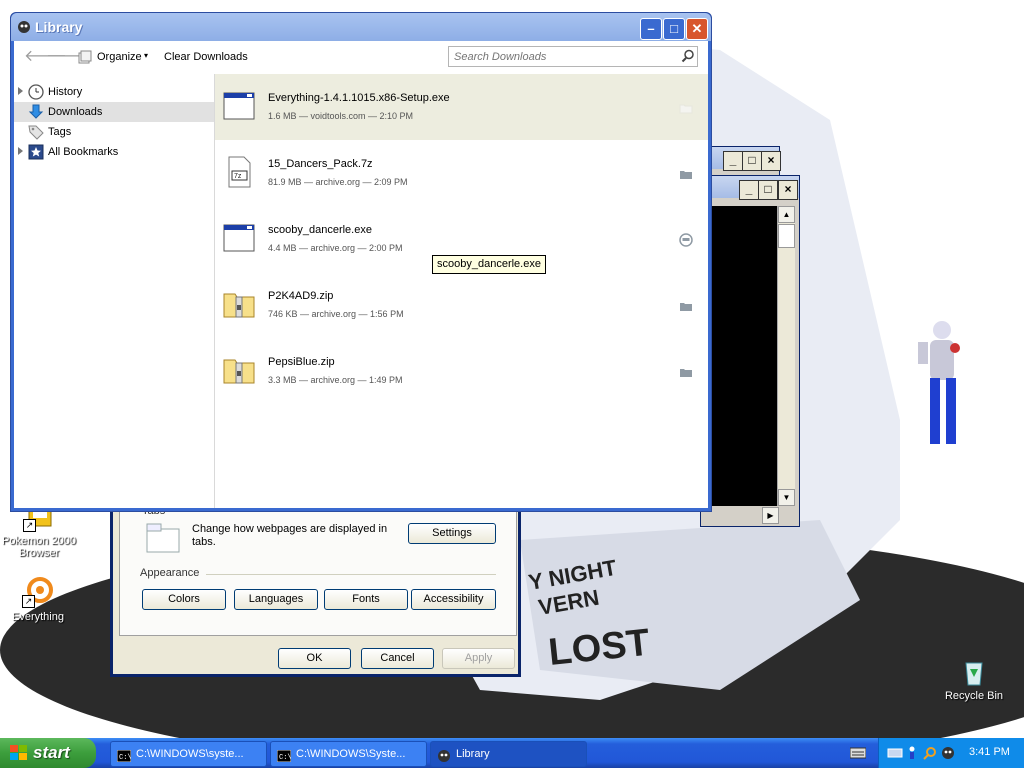  What do you see at coordinates (786, 356) in the screenshot?
I see `console-vertical-scrollbar: ▲ ▼` at bounding box center [786, 356].